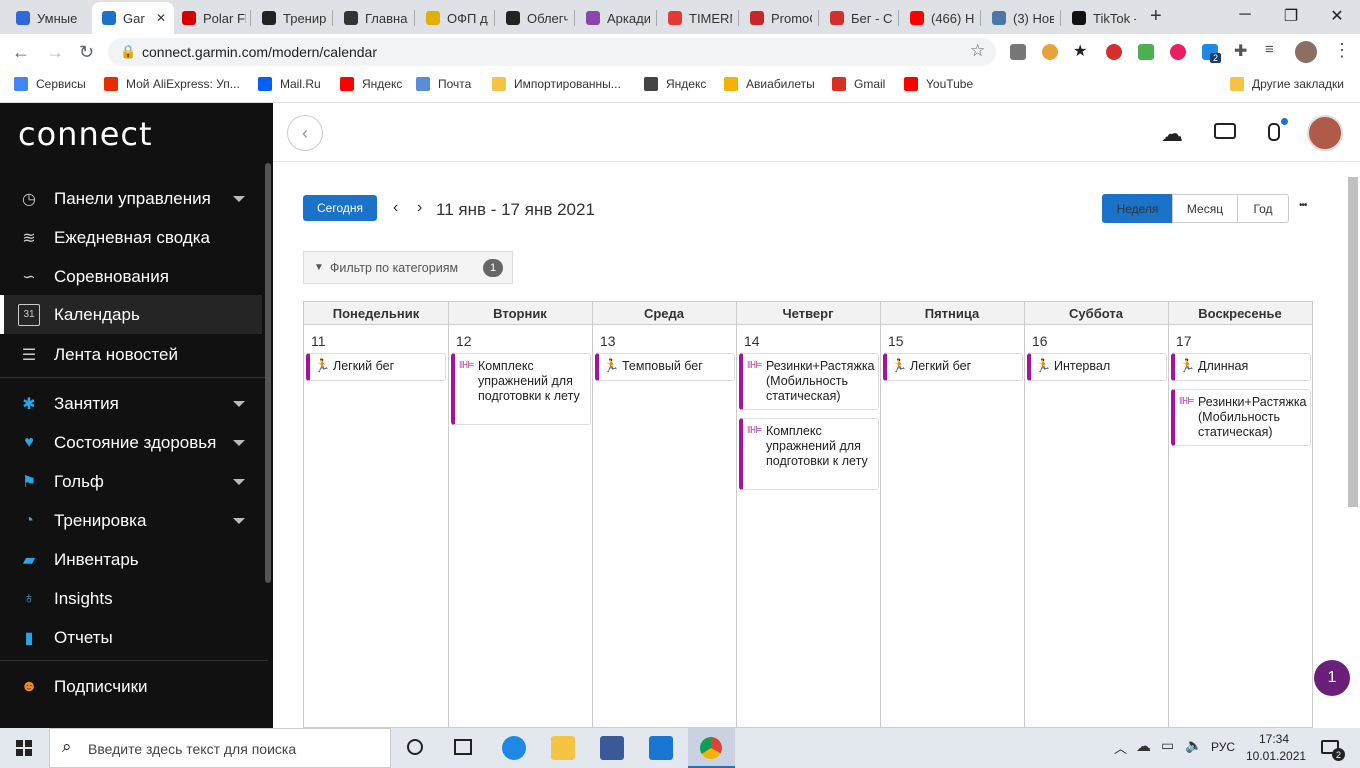  Describe the element at coordinates (856, 18) in the screenshot. I see `browser-tab: Бег - Ст` at that location.